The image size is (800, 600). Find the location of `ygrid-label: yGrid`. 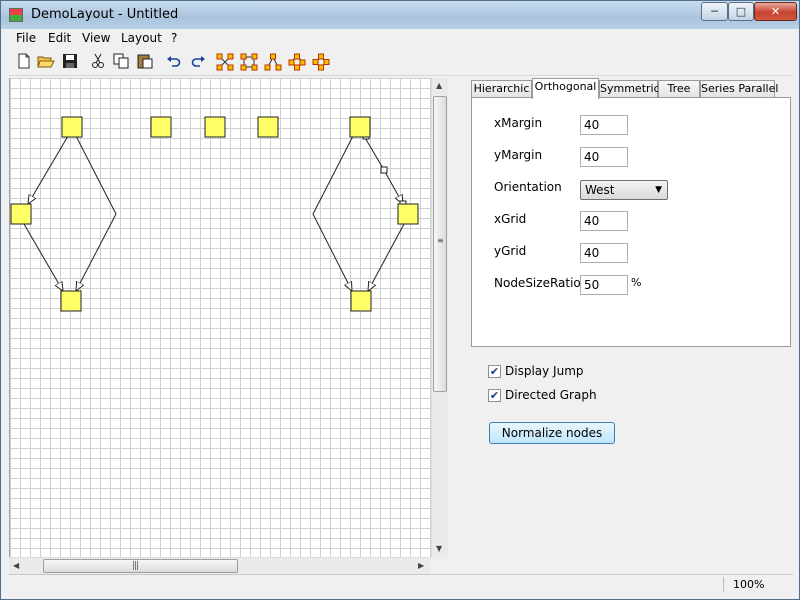

ygrid-label: yGrid is located at coordinates (510, 251).